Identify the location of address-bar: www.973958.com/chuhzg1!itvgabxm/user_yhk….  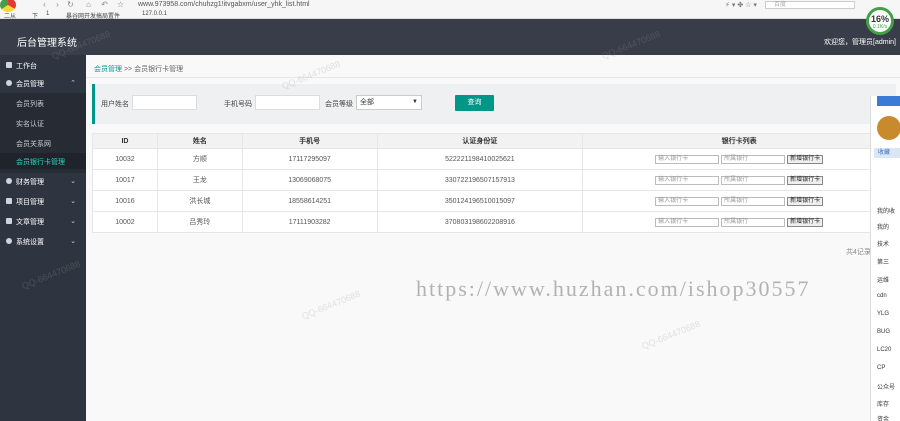
(224, 4).